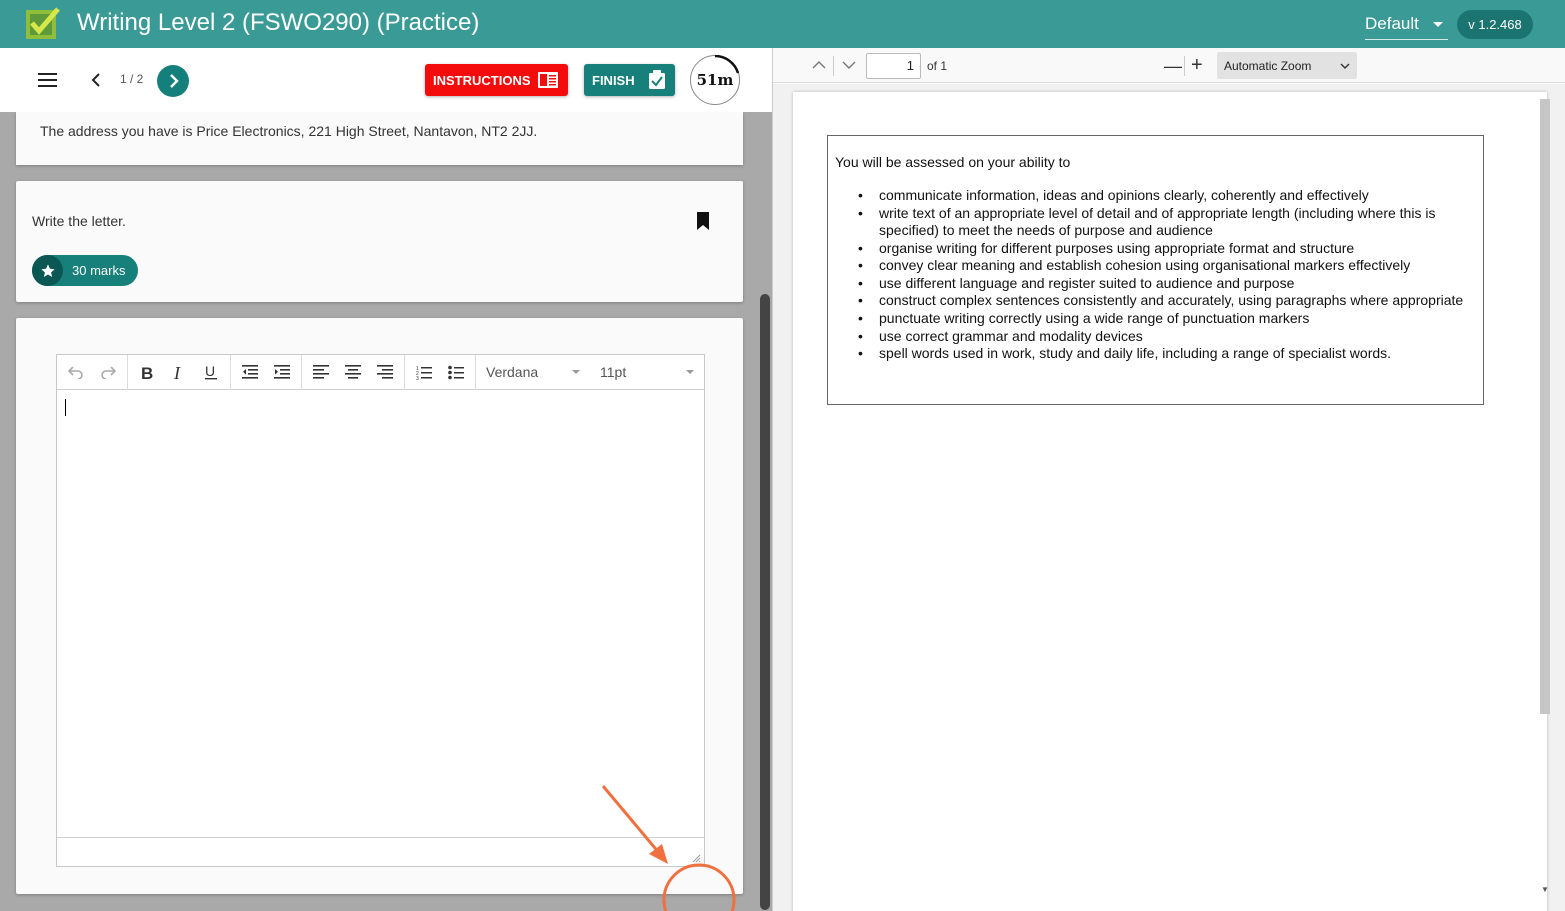 Image resolution: width=1565 pixels, height=911 pixels. Describe the element at coordinates (1392, 23) in the screenshot. I see `theme-select-value: Default` at that location.